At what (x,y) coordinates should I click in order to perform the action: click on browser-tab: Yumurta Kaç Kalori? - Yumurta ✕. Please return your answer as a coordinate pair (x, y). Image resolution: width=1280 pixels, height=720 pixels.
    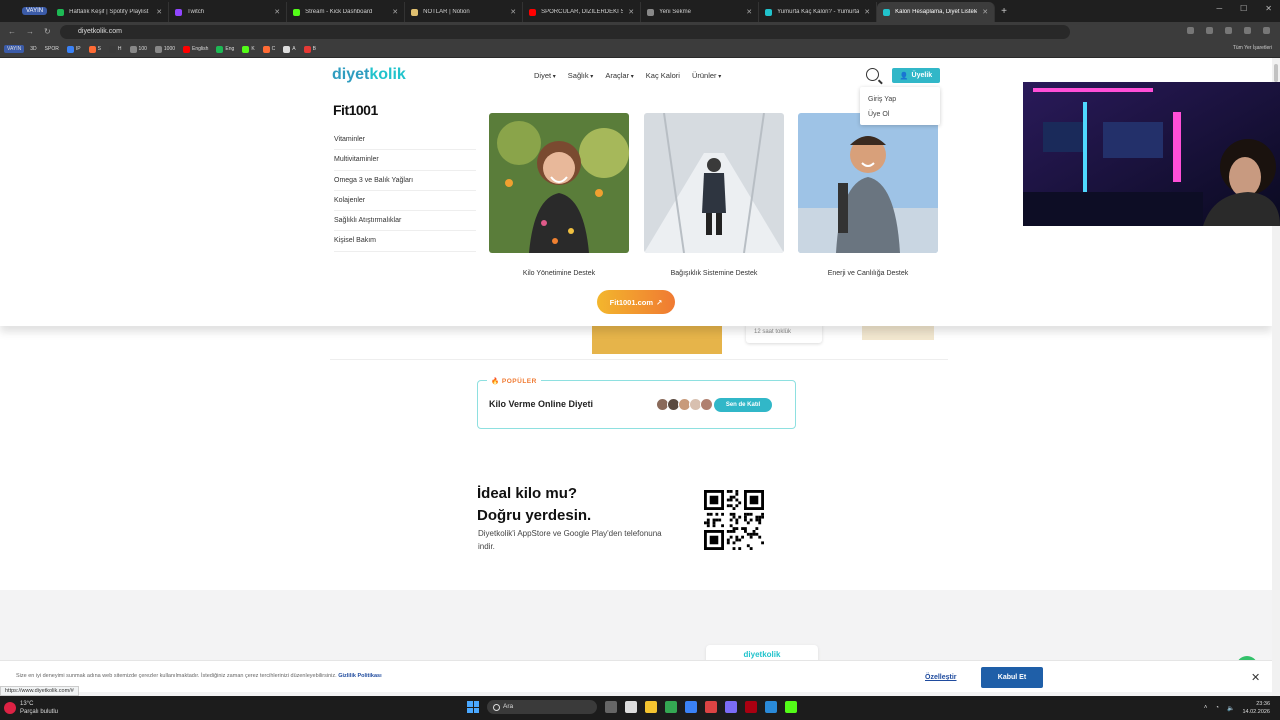
    Looking at the image, I should click on (818, 12).